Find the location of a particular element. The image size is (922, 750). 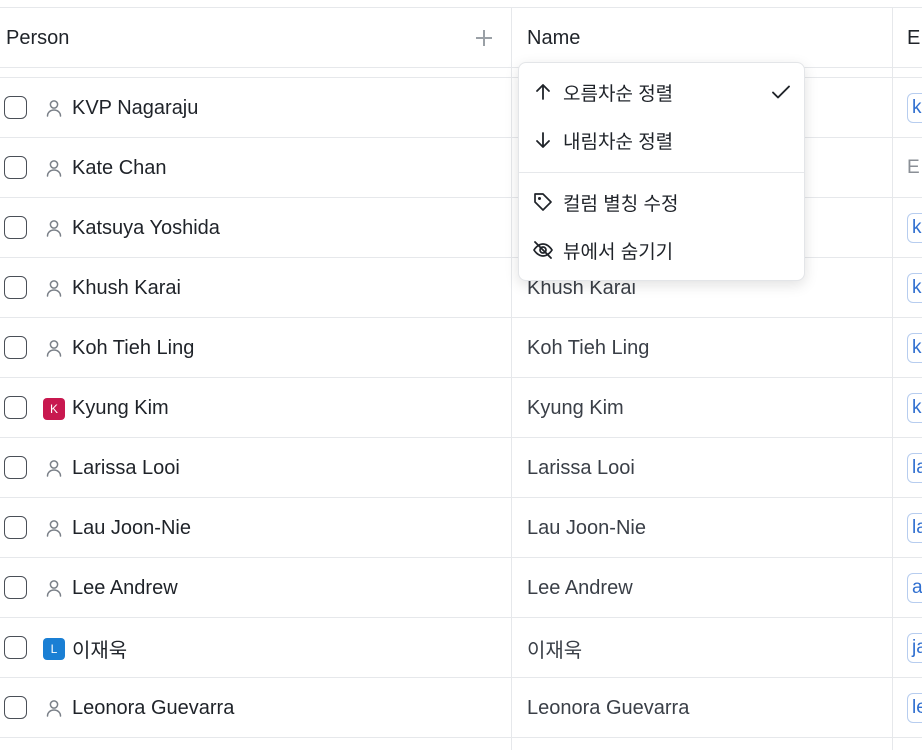

eye-off-icon is located at coordinates (543, 250).